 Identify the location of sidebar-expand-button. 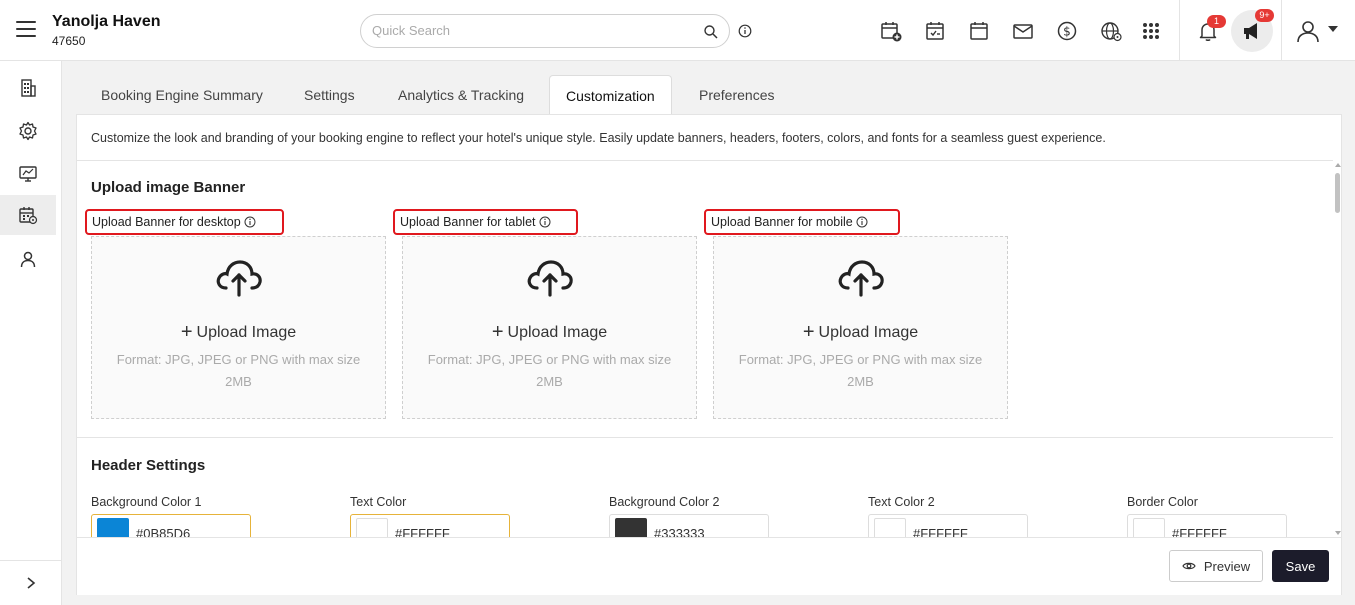
(31, 582).